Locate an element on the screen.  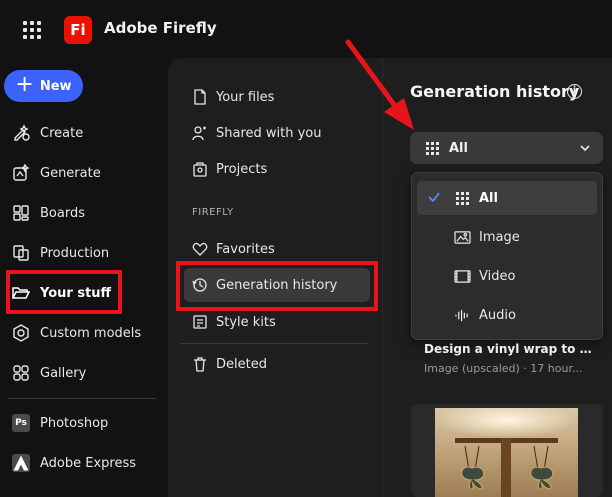
sidebar-item-generate: Generate is located at coordinates (56, 173).